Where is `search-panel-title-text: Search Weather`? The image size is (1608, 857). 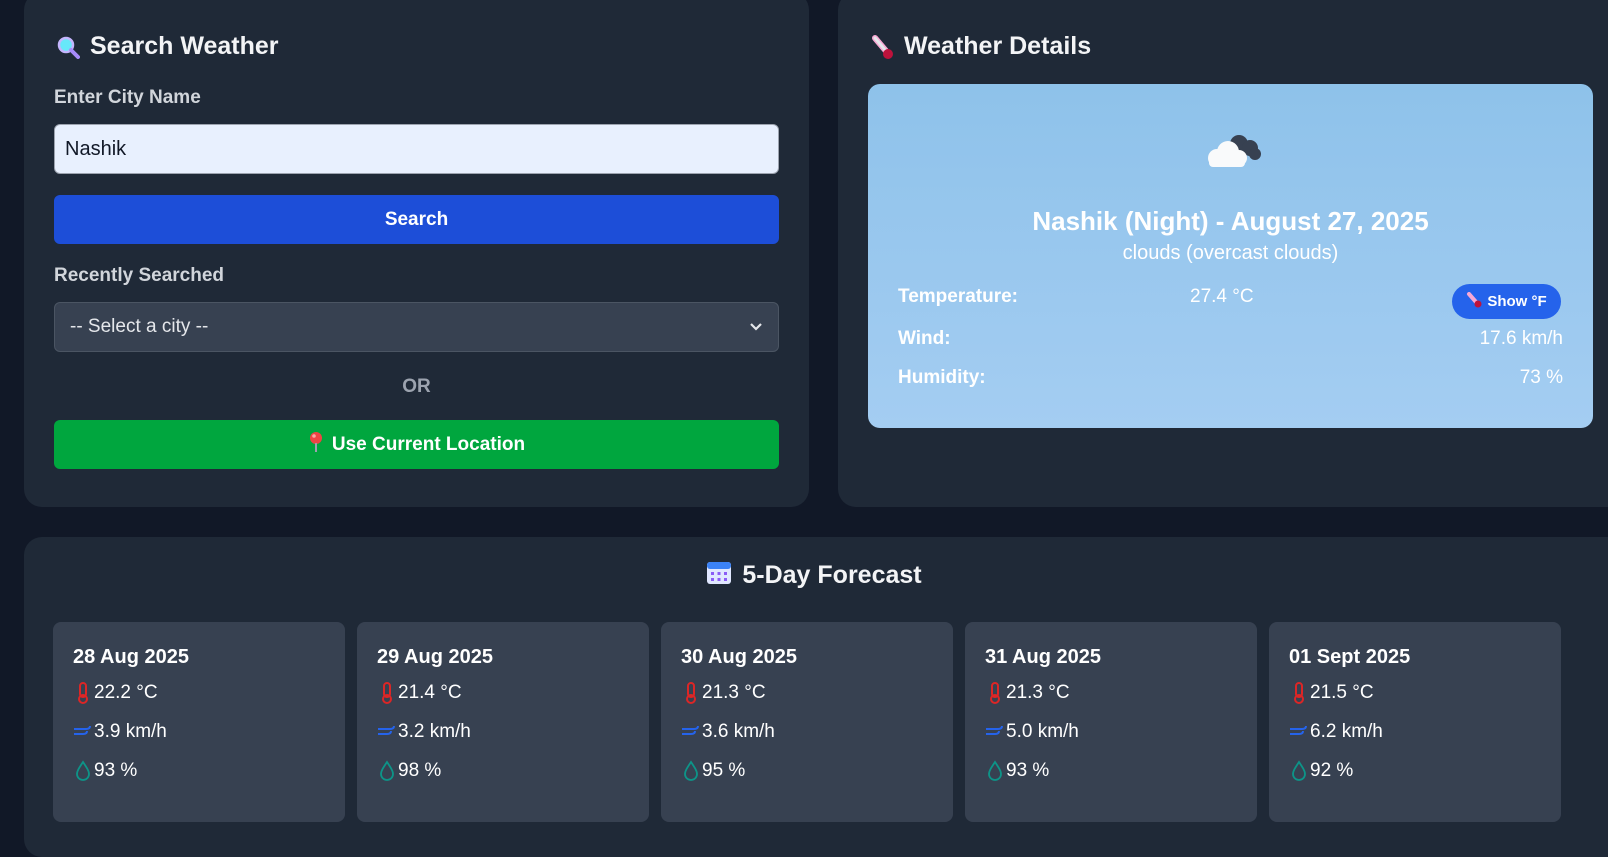 search-panel-title-text: Search Weather is located at coordinates (184, 46).